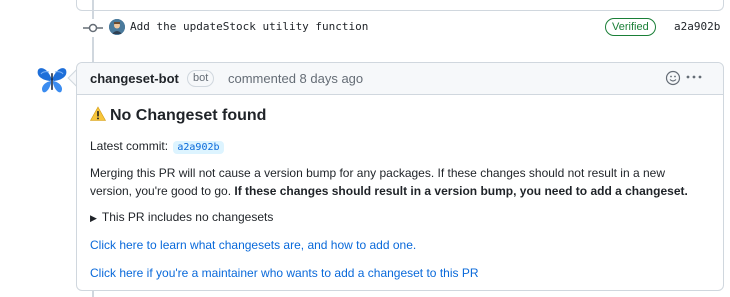 This screenshot has width=730, height=297. I want to click on comment-heading: No Changeset found, so click(178, 115).